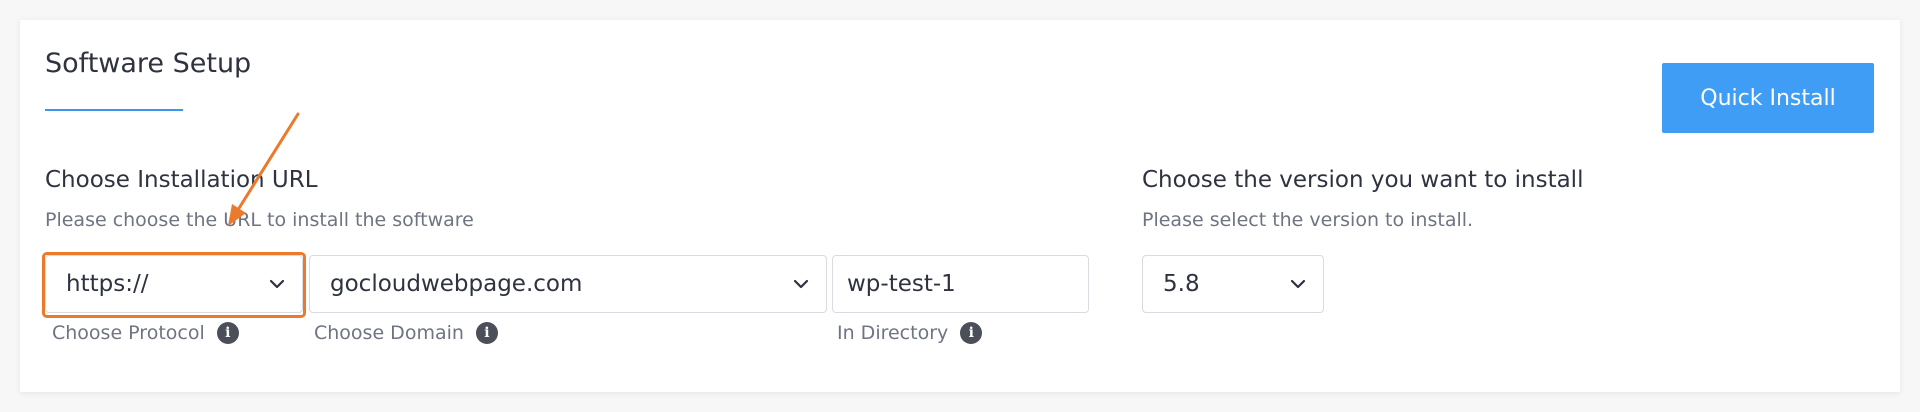  I want to click on annotation-arrow-icon, so click(264, 169).